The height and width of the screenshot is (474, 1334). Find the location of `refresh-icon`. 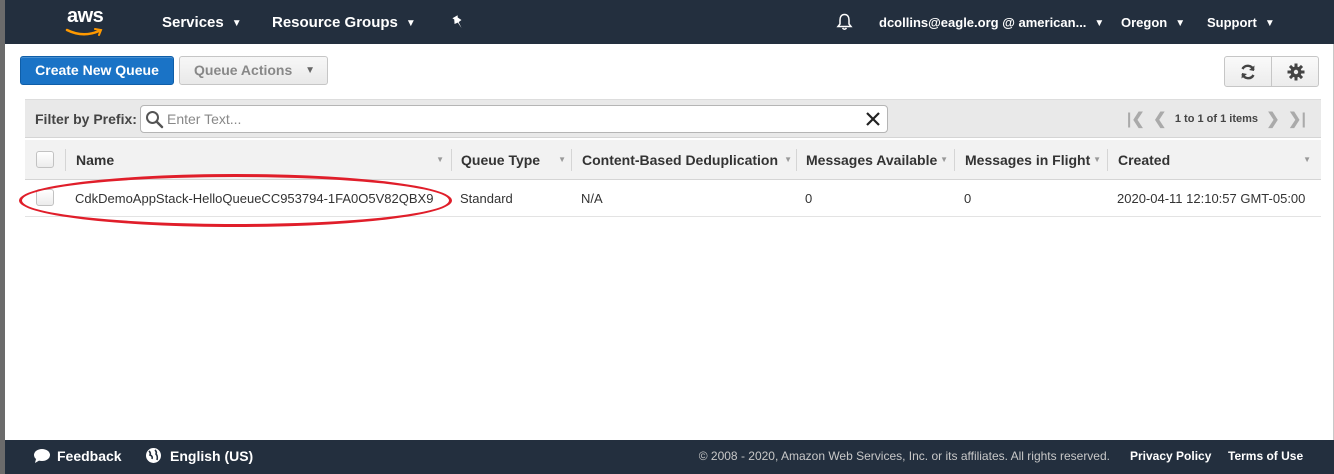

refresh-icon is located at coordinates (1248, 71).